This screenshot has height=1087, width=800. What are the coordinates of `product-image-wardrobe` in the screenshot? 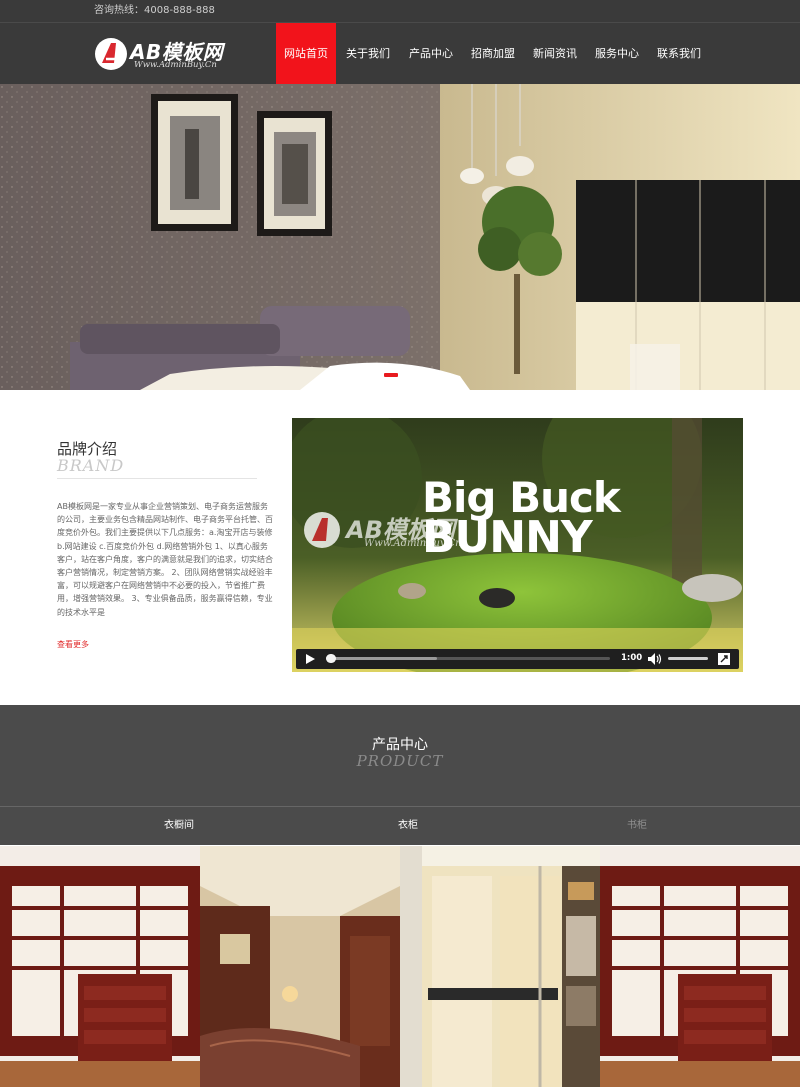 It's located at (500, 966).